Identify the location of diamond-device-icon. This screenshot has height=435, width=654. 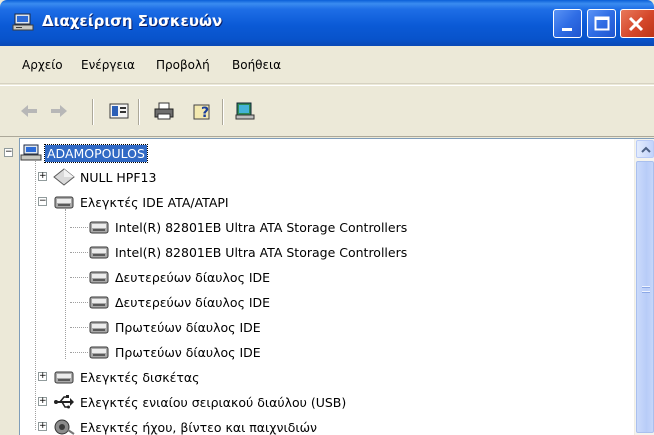
(64, 177).